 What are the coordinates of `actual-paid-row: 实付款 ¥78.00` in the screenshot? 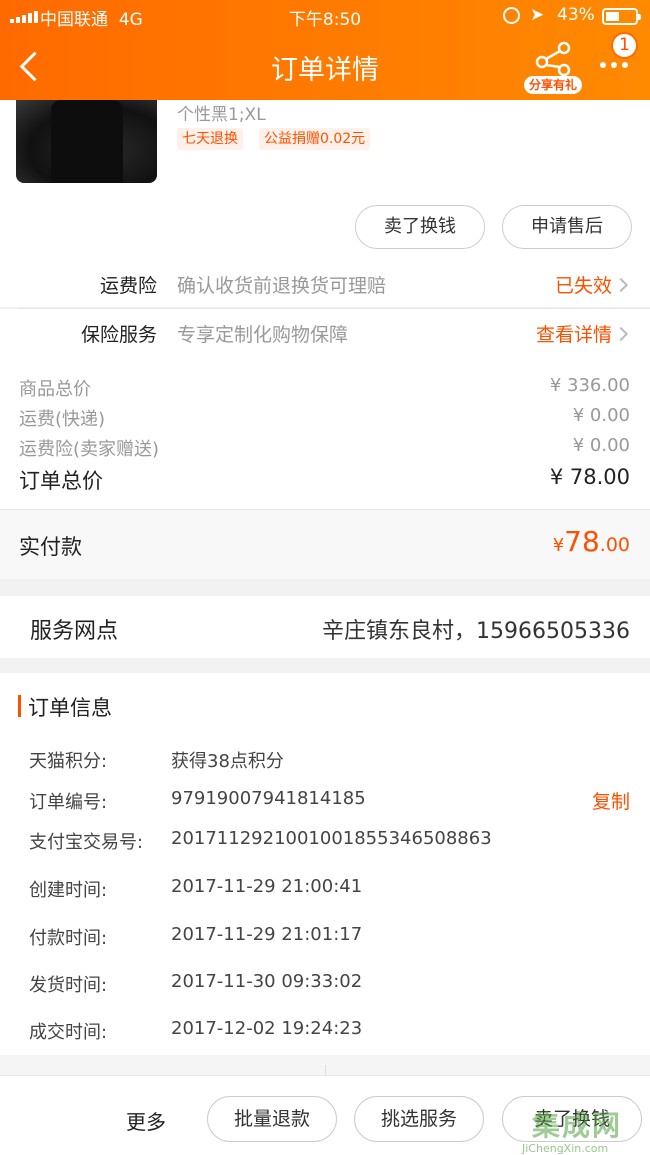 It's located at (325, 544).